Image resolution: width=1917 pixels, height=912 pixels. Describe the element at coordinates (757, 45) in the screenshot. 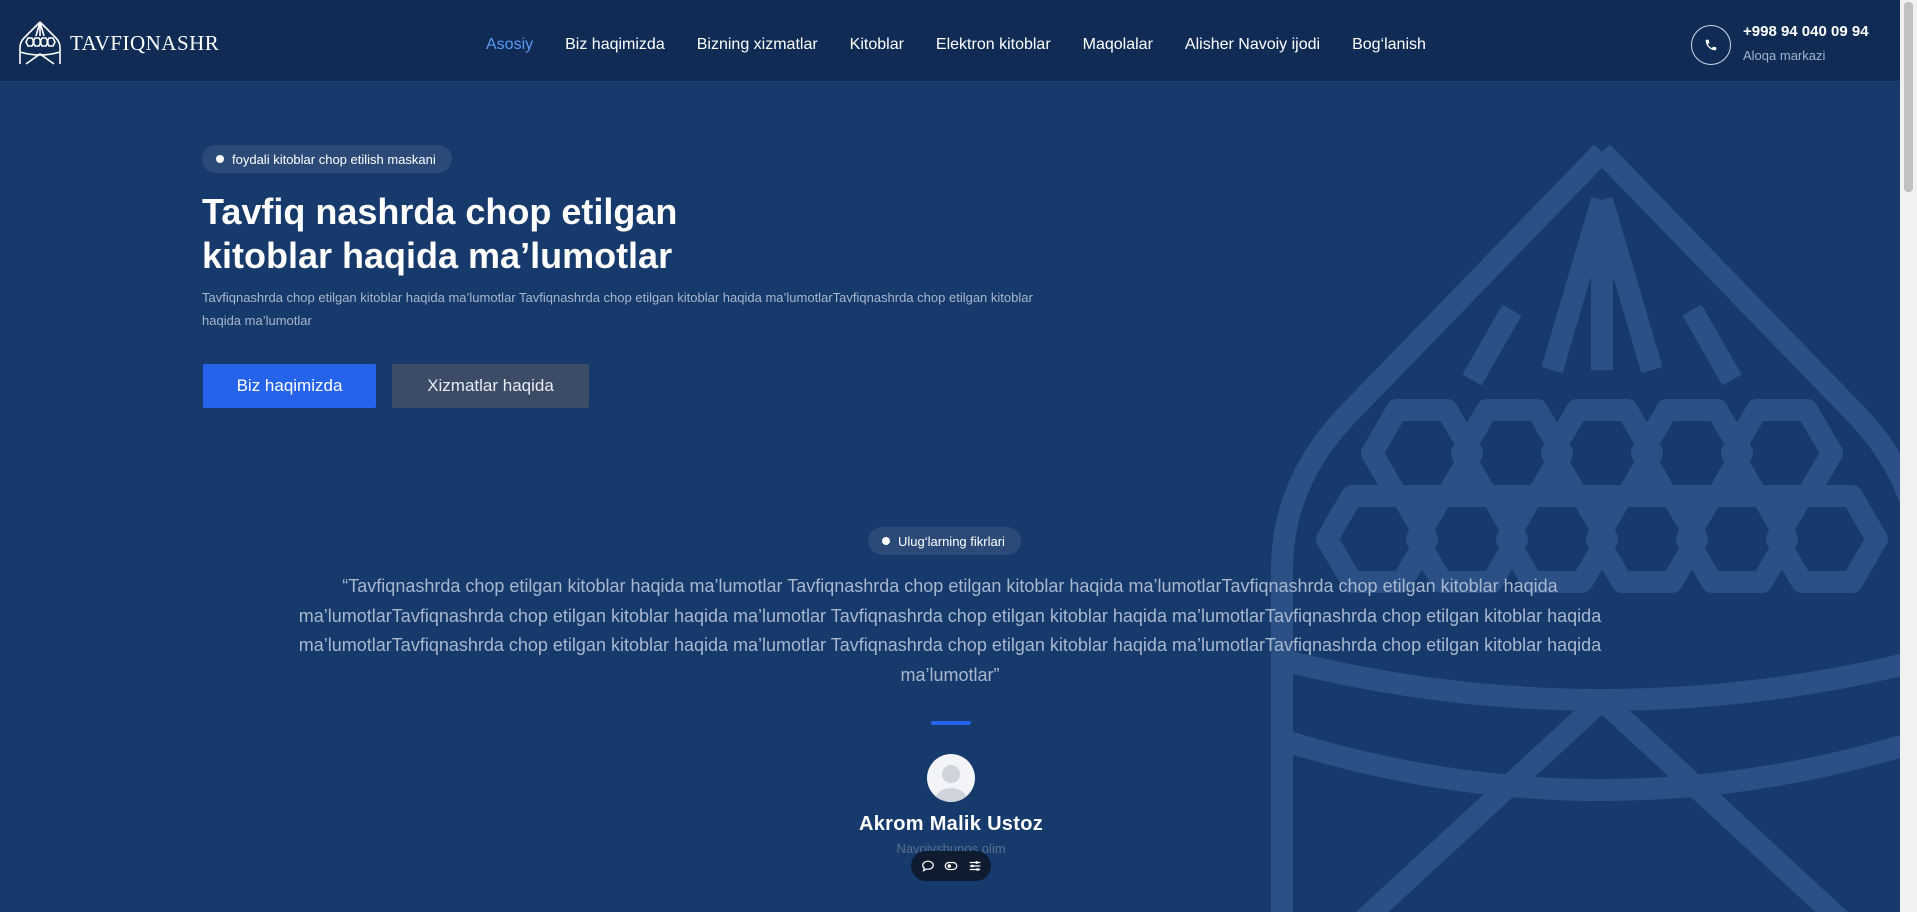

I see `nav-item-bizning-xizmatlar: Bizning xizmatlar` at that location.